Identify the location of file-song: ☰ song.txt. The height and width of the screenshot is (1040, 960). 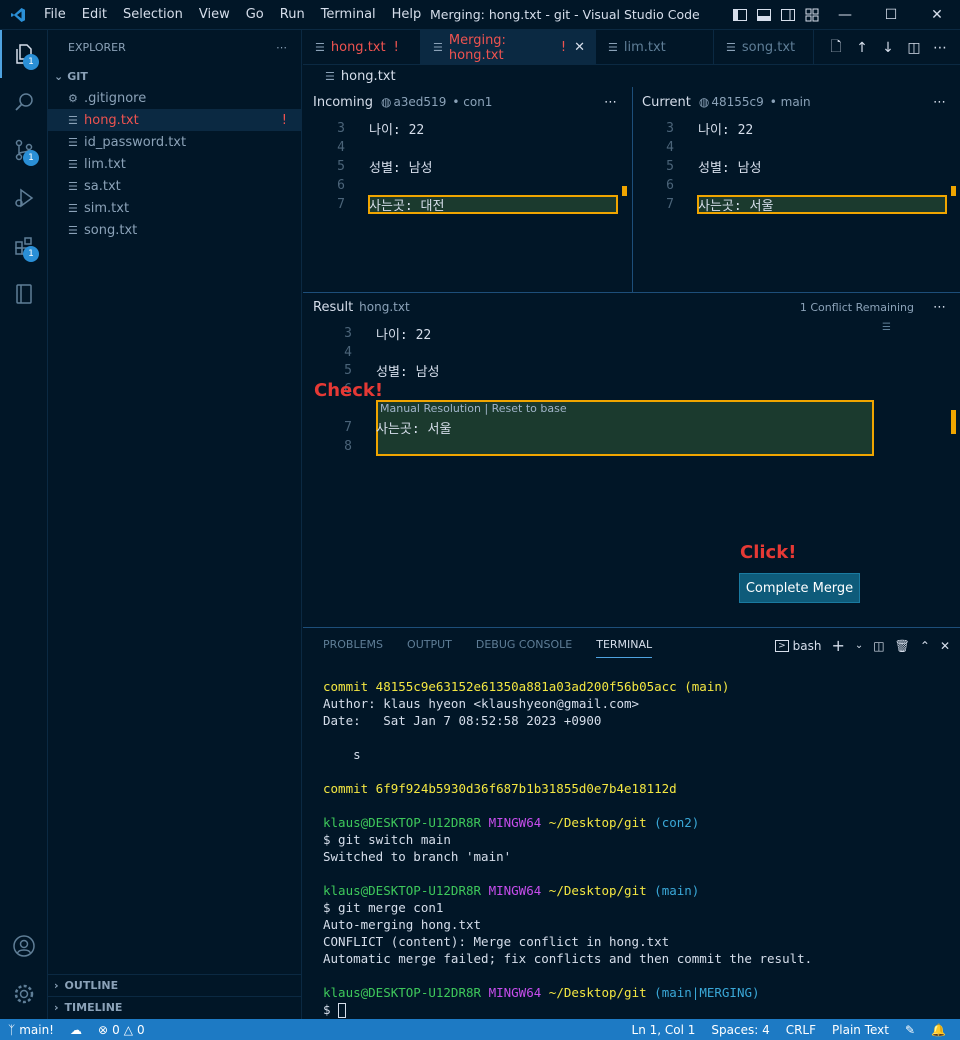
(174, 230).